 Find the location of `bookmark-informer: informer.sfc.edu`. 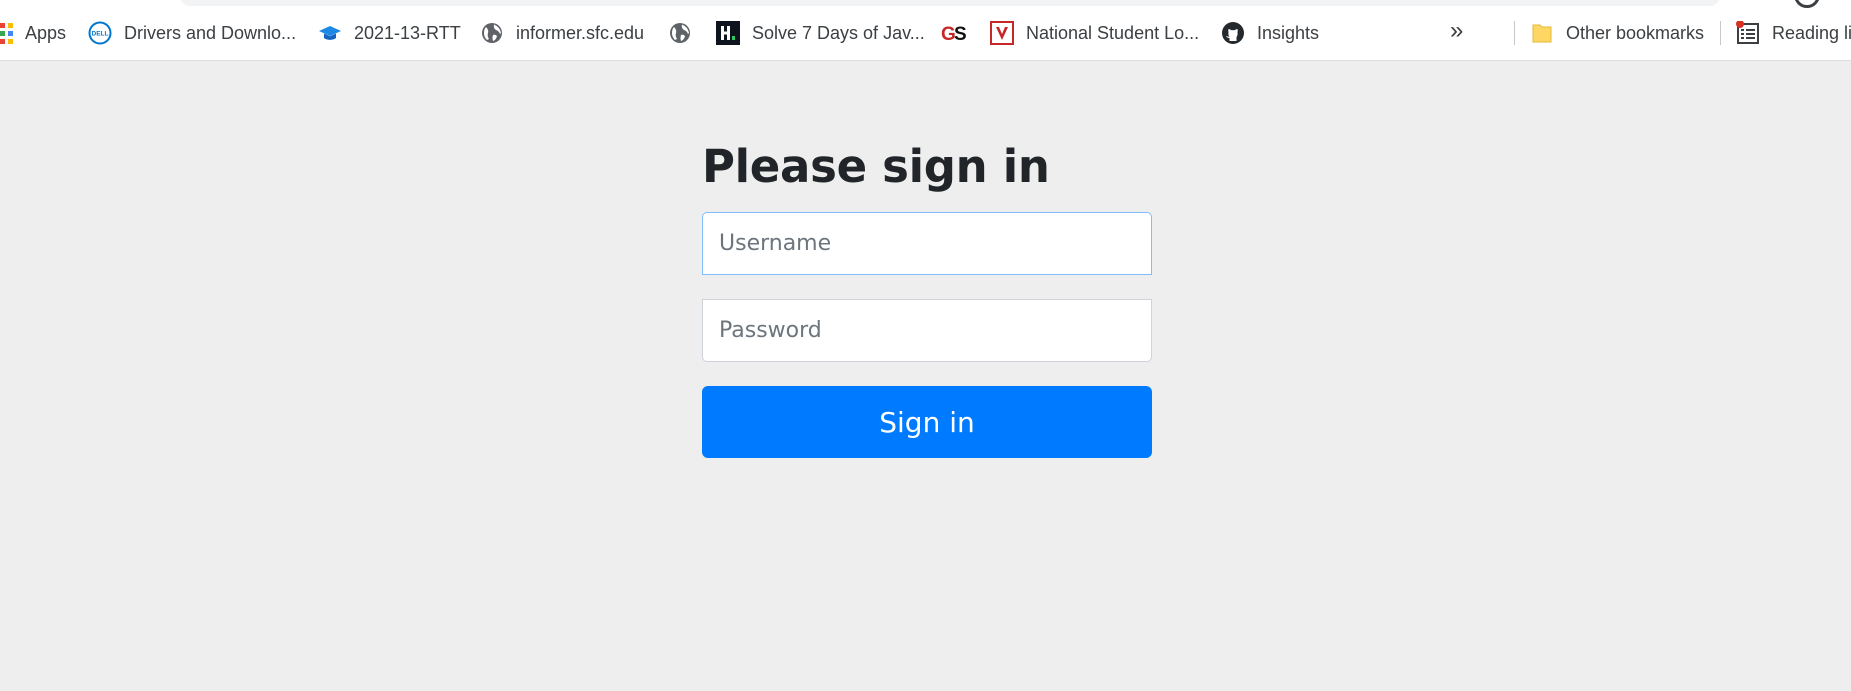

bookmark-informer: informer.sfc.edu is located at coordinates (562, 33).